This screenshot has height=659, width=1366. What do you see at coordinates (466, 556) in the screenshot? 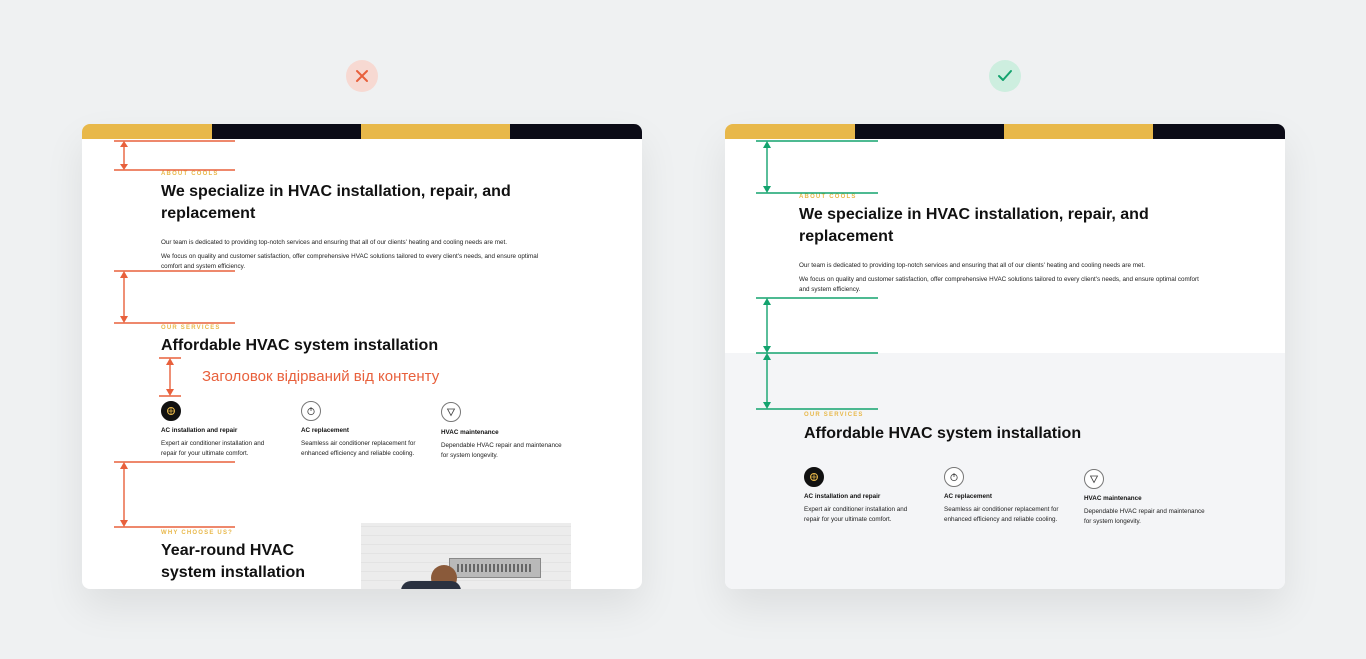
I see `technician-photo` at bounding box center [466, 556].